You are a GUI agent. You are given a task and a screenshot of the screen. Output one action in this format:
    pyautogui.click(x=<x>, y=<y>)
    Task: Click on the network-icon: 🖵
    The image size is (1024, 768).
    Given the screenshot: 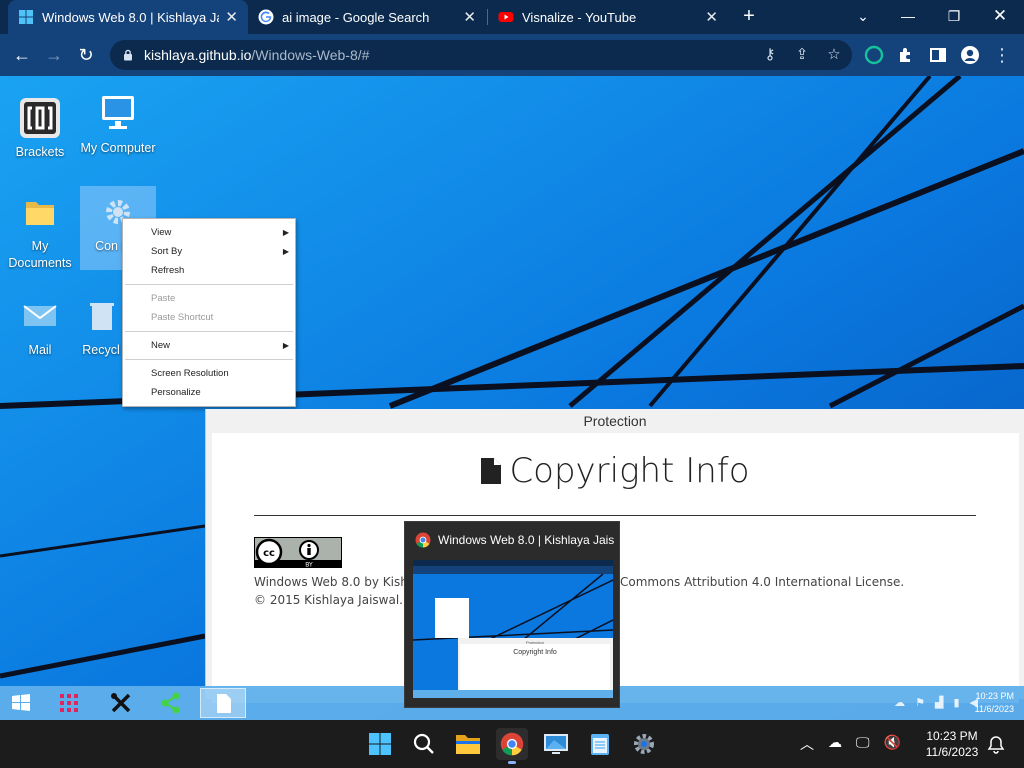 What is the action you would take?
    pyautogui.click(x=863, y=744)
    